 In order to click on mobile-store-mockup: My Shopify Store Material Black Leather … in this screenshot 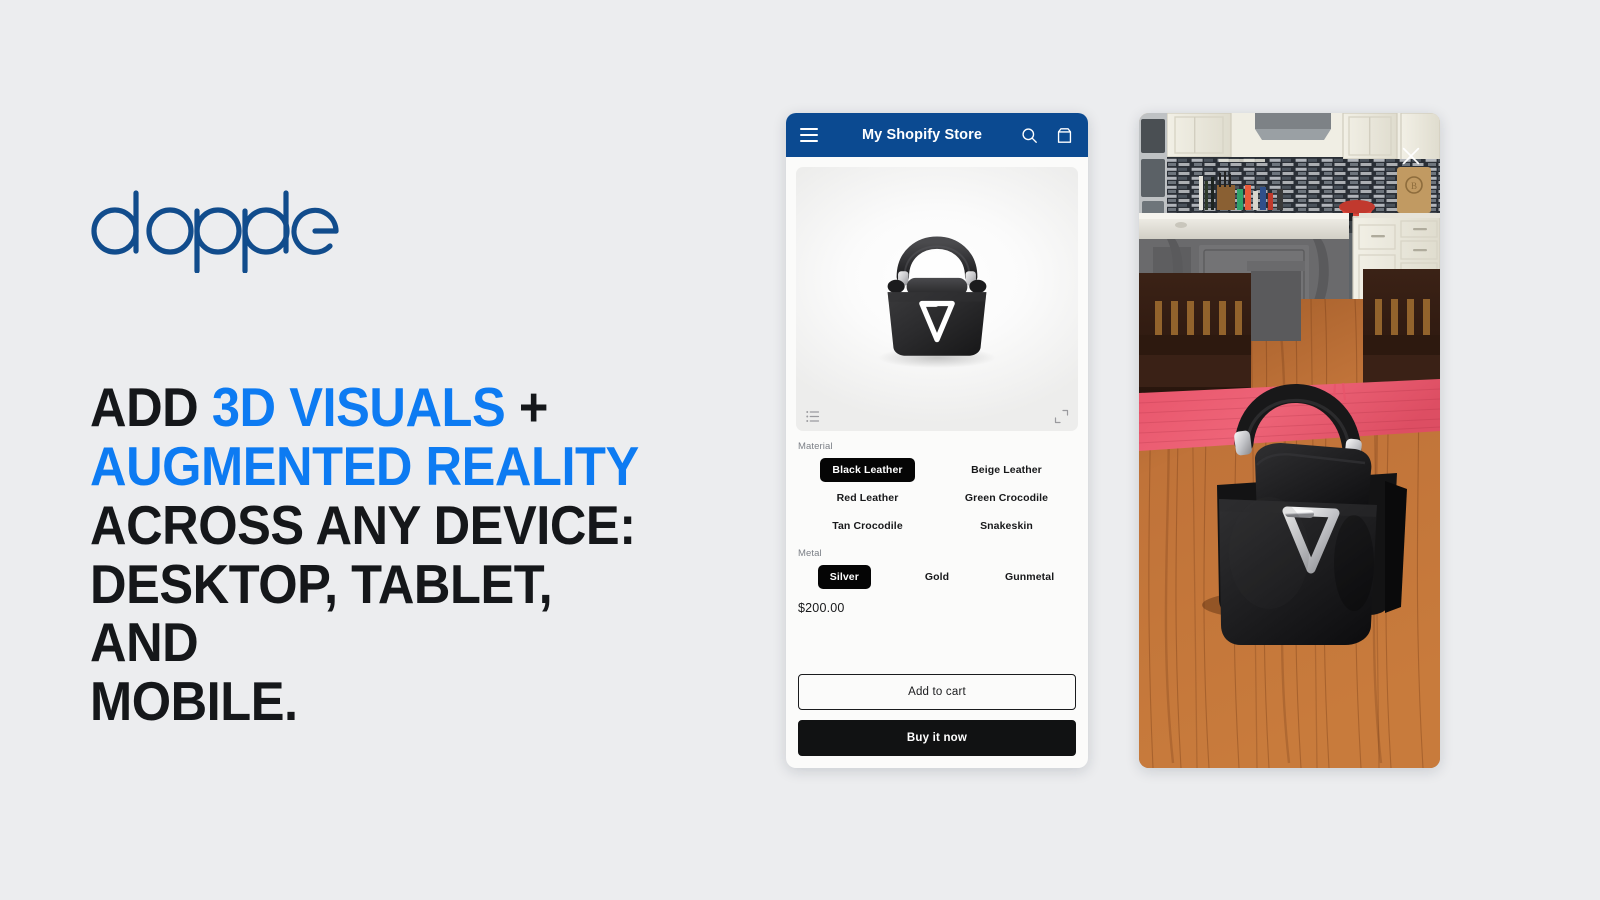, I will do `click(937, 440)`.